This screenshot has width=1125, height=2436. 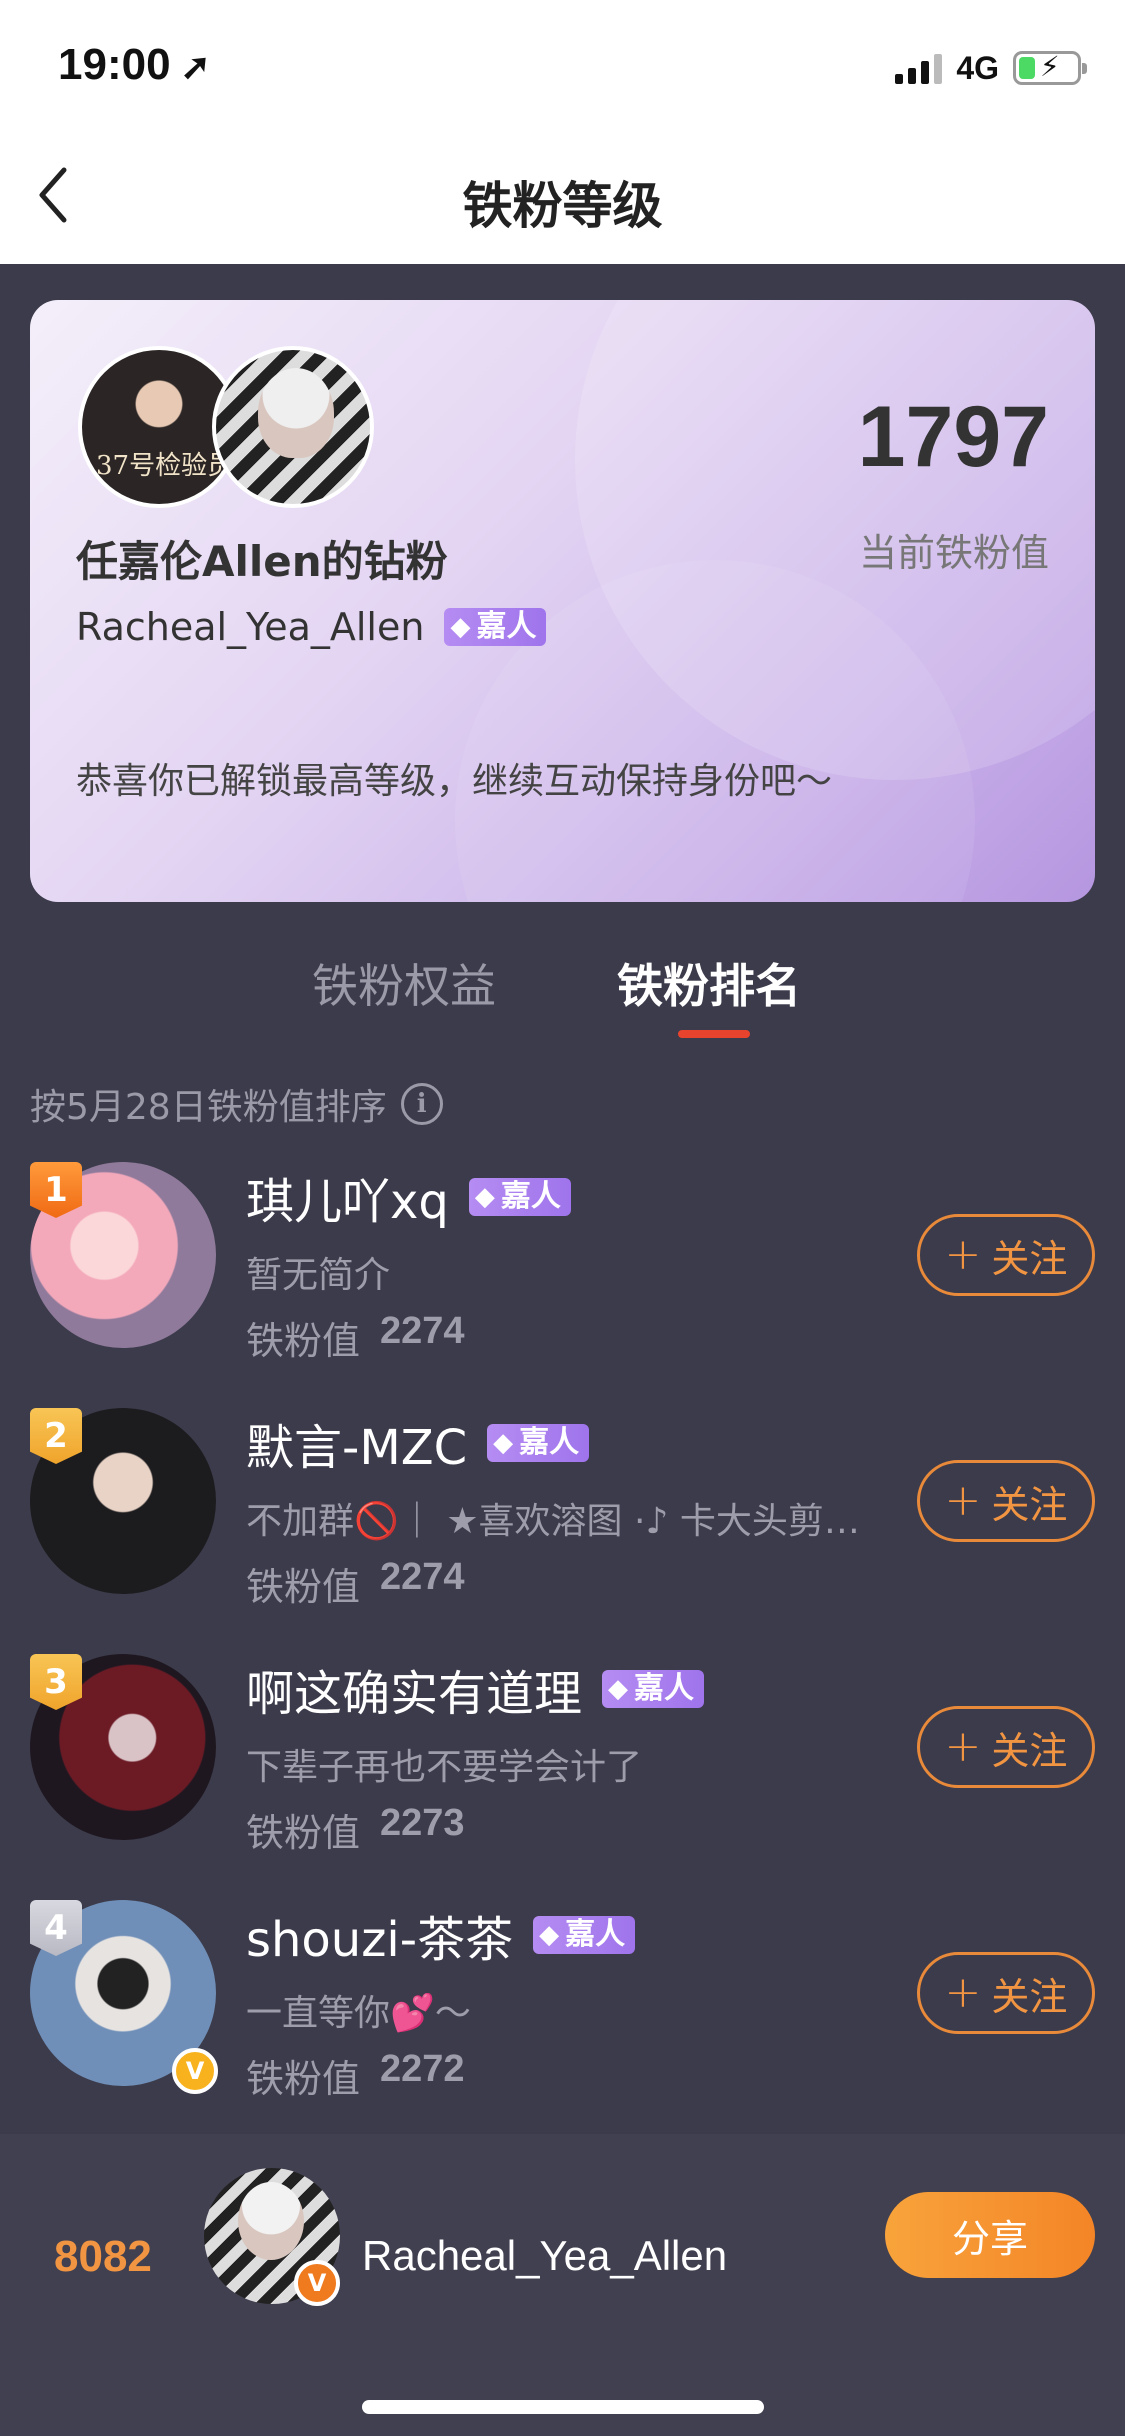 What do you see at coordinates (293, 427) in the screenshot?
I see `user-avatar` at bounding box center [293, 427].